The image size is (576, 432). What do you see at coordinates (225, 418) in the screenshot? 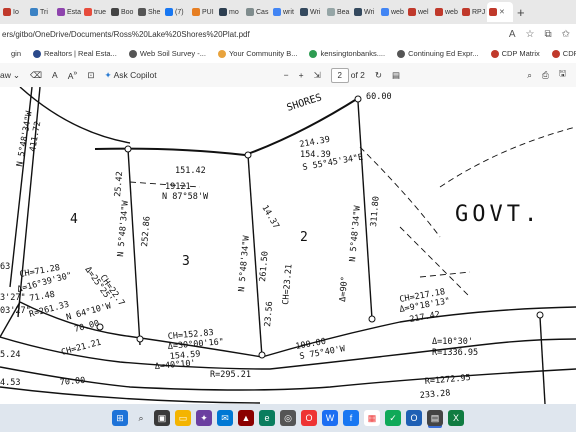
I see `mail-icon: ✉` at bounding box center [225, 418].